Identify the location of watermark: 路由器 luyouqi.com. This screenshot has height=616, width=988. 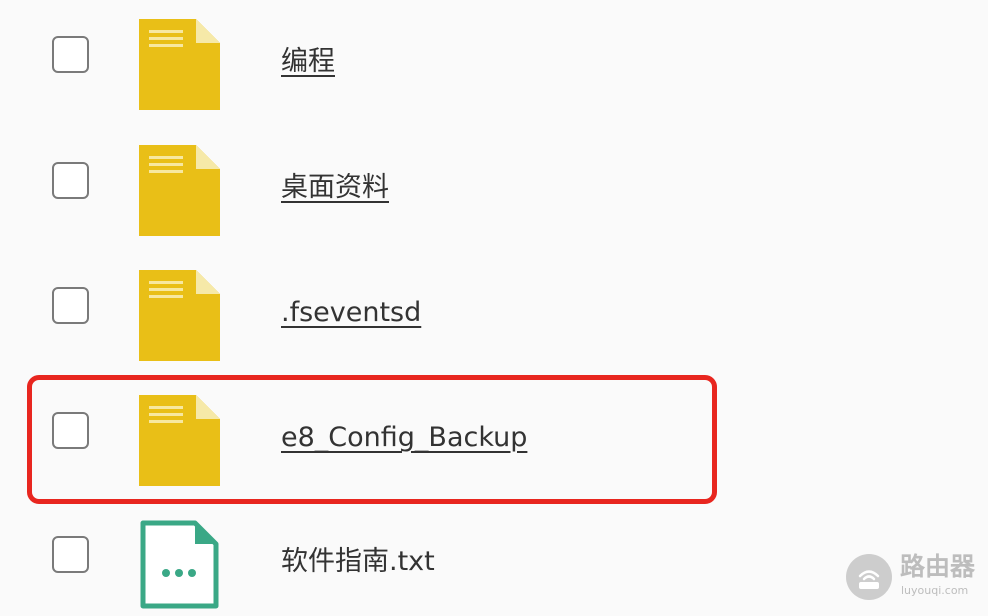
(914, 578).